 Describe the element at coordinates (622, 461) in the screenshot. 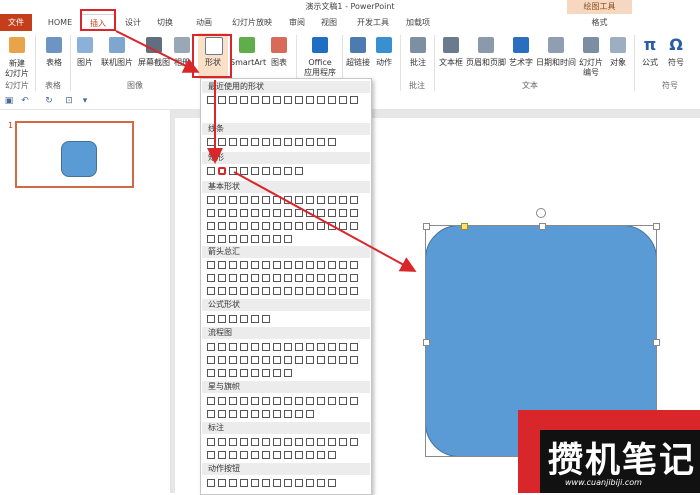

I see `watermark-text: 攒机笔记` at that location.